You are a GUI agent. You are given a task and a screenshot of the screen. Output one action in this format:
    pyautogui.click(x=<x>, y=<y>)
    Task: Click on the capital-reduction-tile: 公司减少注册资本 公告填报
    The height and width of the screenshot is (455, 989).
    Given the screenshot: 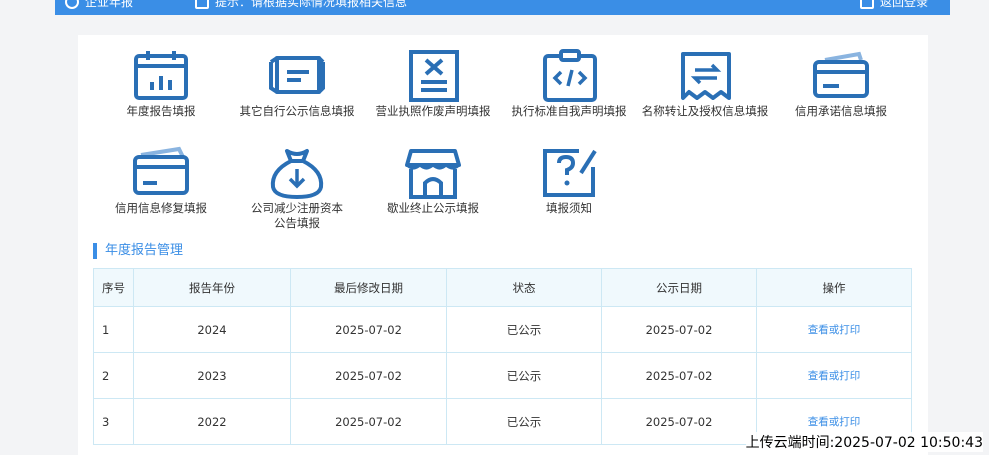 What is the action you would take?
    pyautogui.click(x=297, y=188)
    